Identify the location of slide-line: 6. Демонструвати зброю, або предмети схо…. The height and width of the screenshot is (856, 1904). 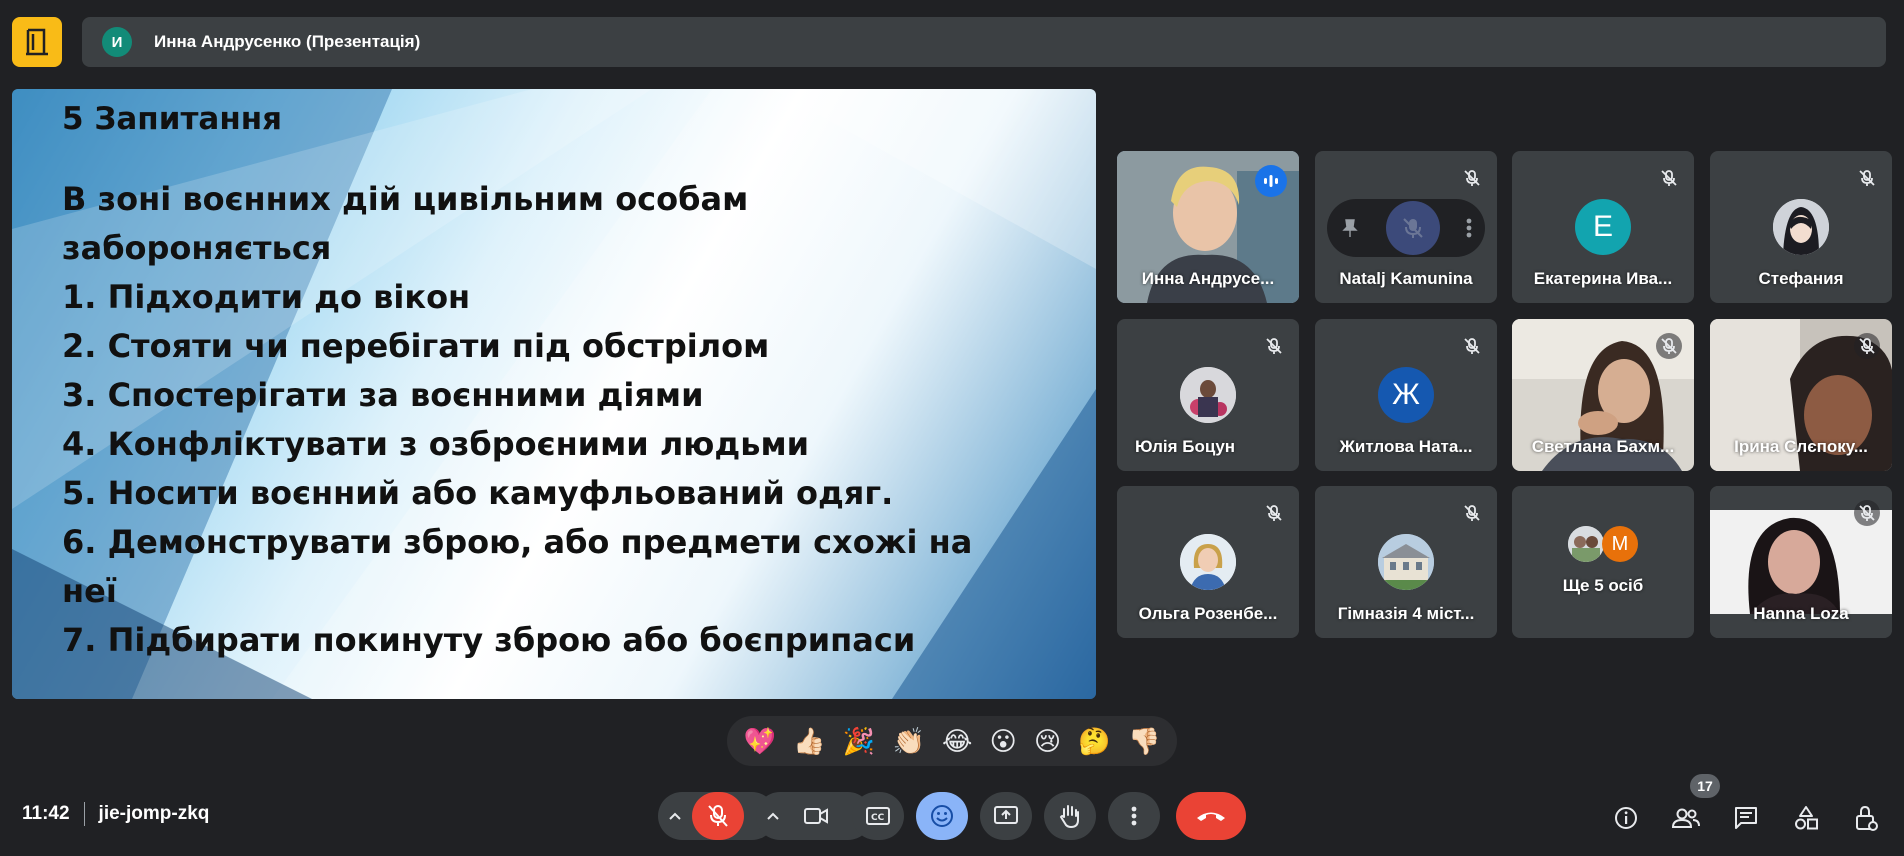
(517, 542).